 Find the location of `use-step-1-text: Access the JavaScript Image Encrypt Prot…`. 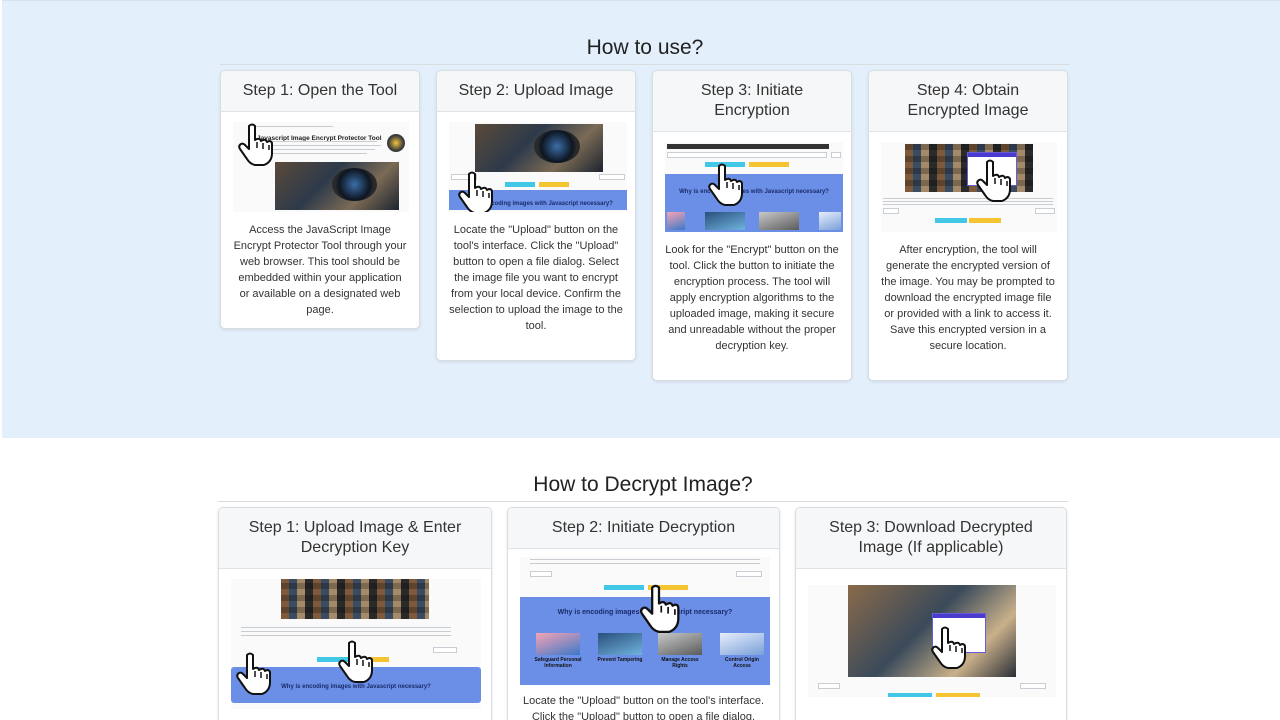

use-step-1-text: Access the JavaScript Image Encrypt Prot… is located at coordinates (320, 270).